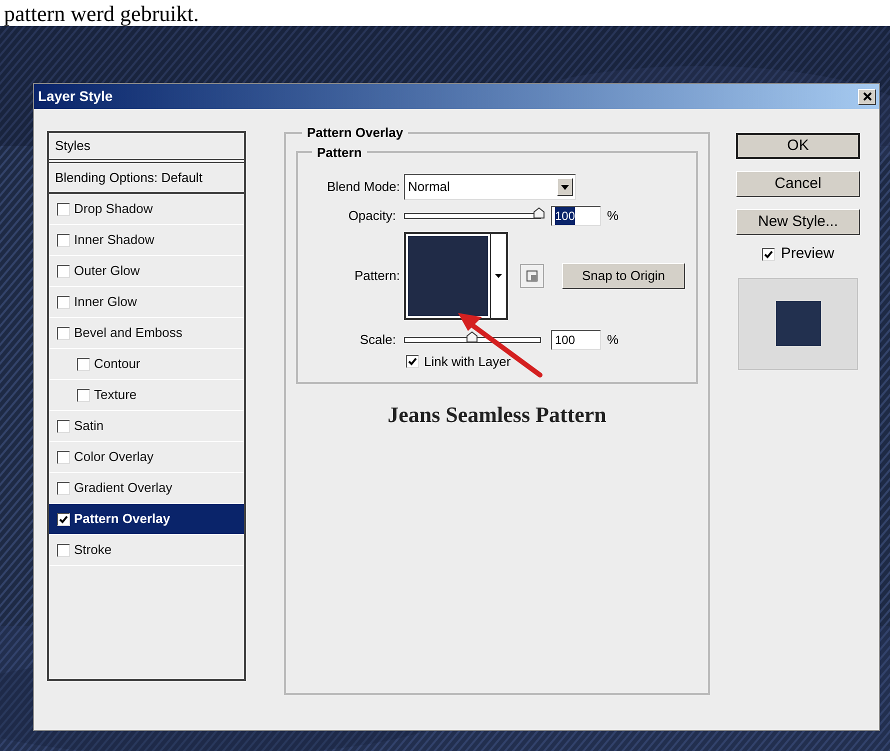 Image resolution: width=890 pixels, height=751 pixels. Describe the element at coordinates (456, 276) in the screenshot. I see `pattern-picker` at that location.